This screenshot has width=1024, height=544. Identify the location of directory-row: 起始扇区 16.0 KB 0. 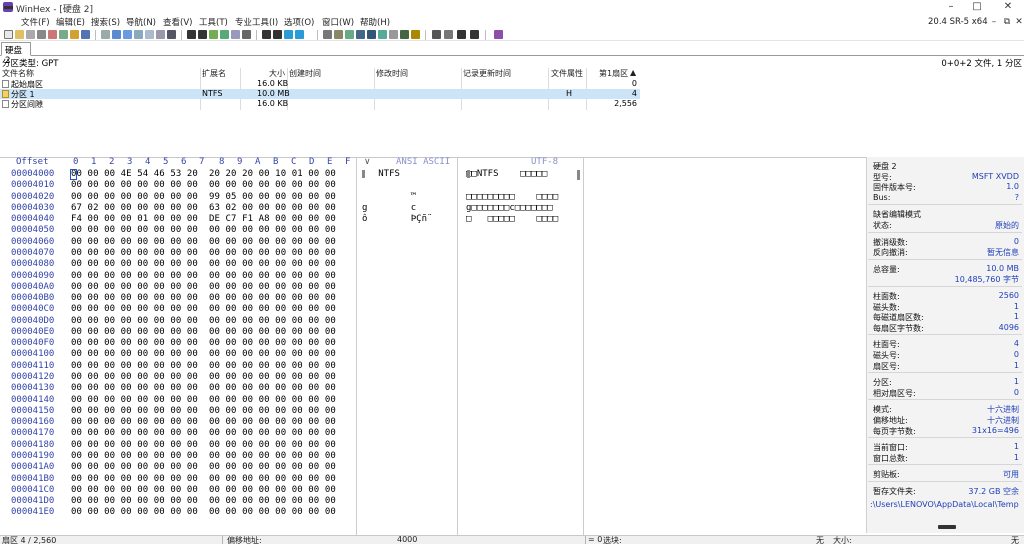
(320, 84).